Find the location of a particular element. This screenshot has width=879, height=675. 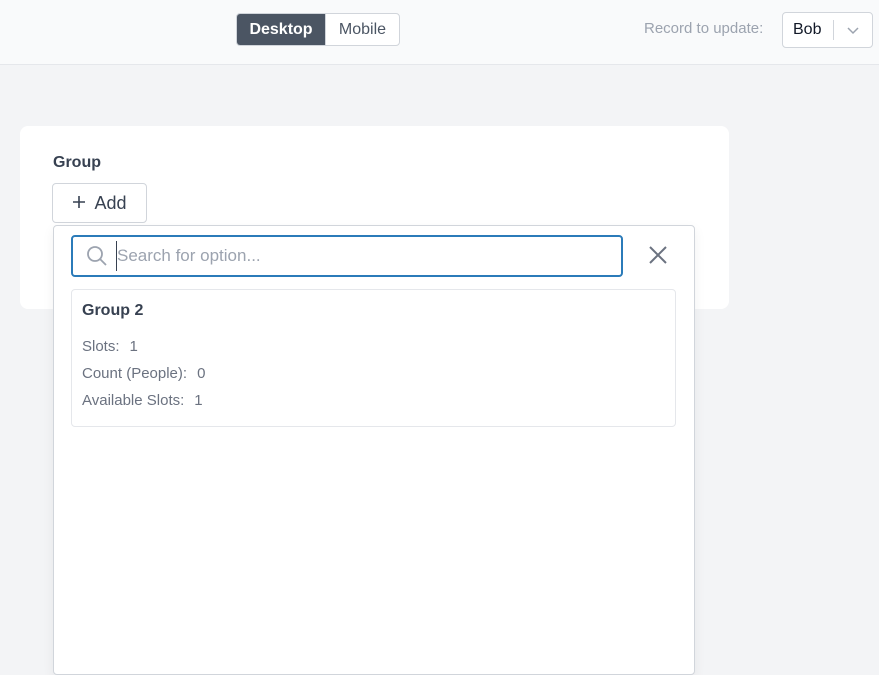

view-toggle: Desktop Mobile is located at coordinates (318, 29).